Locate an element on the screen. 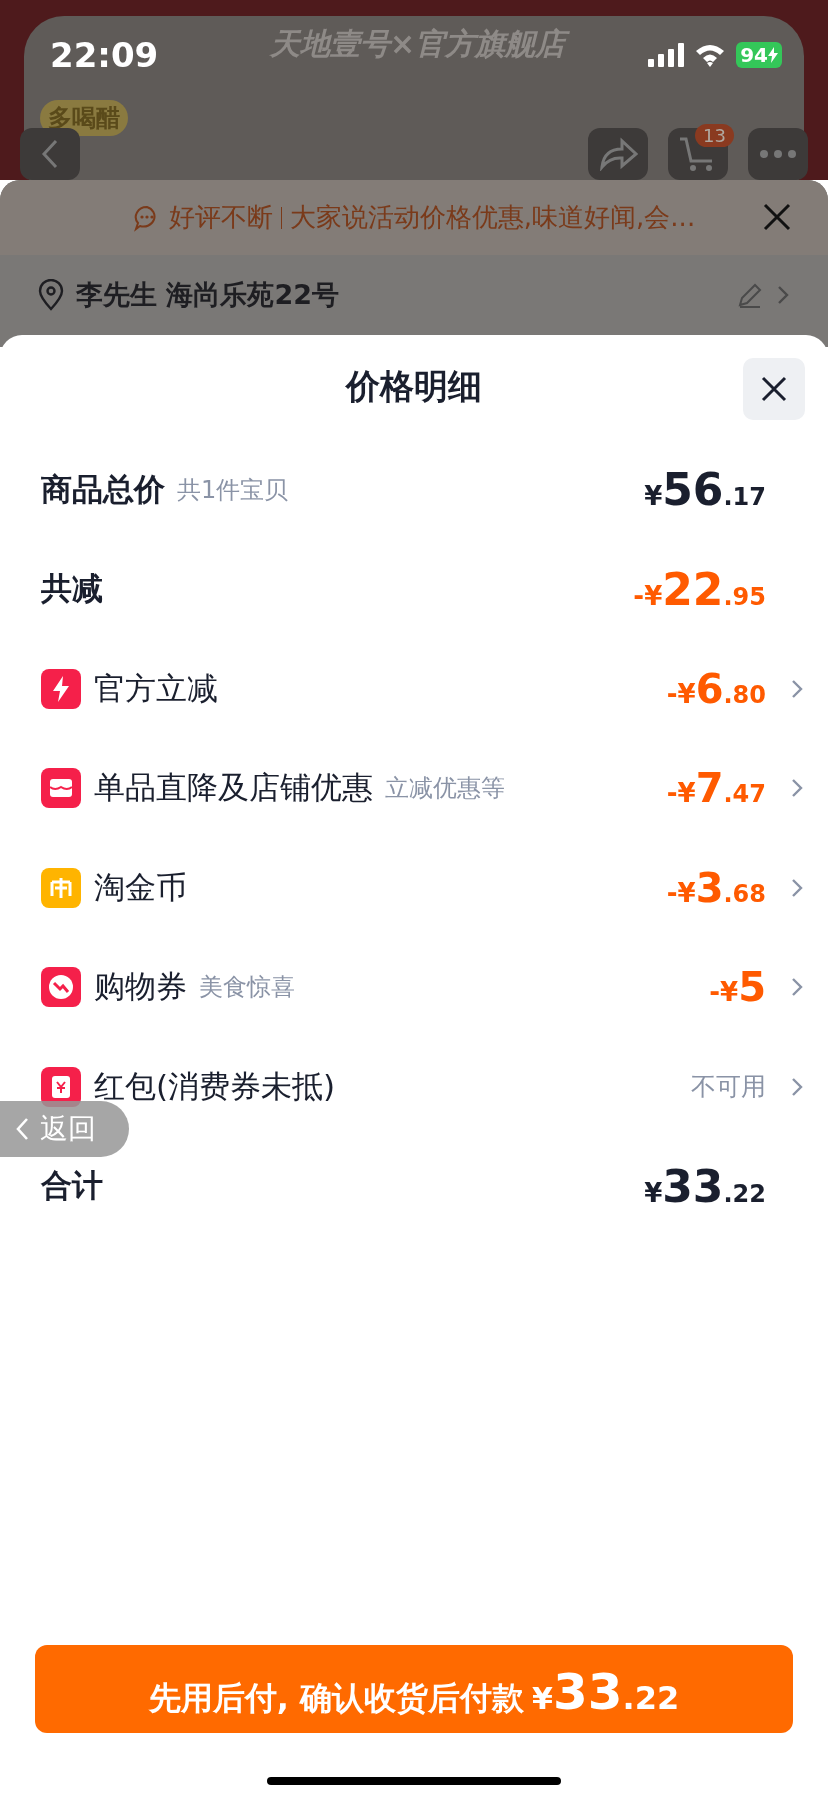 Image resolution: width=828 pixels, height=1793 pixels. row-label: 购物券 is located at coordinates (140, 987).